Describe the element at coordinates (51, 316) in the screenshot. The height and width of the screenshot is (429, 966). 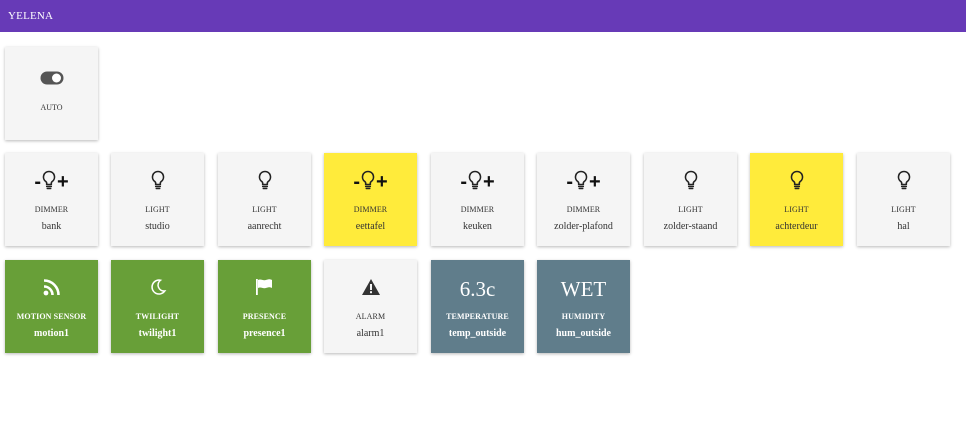
I see `tile-type-label: MOTION SENSOR` at that location.